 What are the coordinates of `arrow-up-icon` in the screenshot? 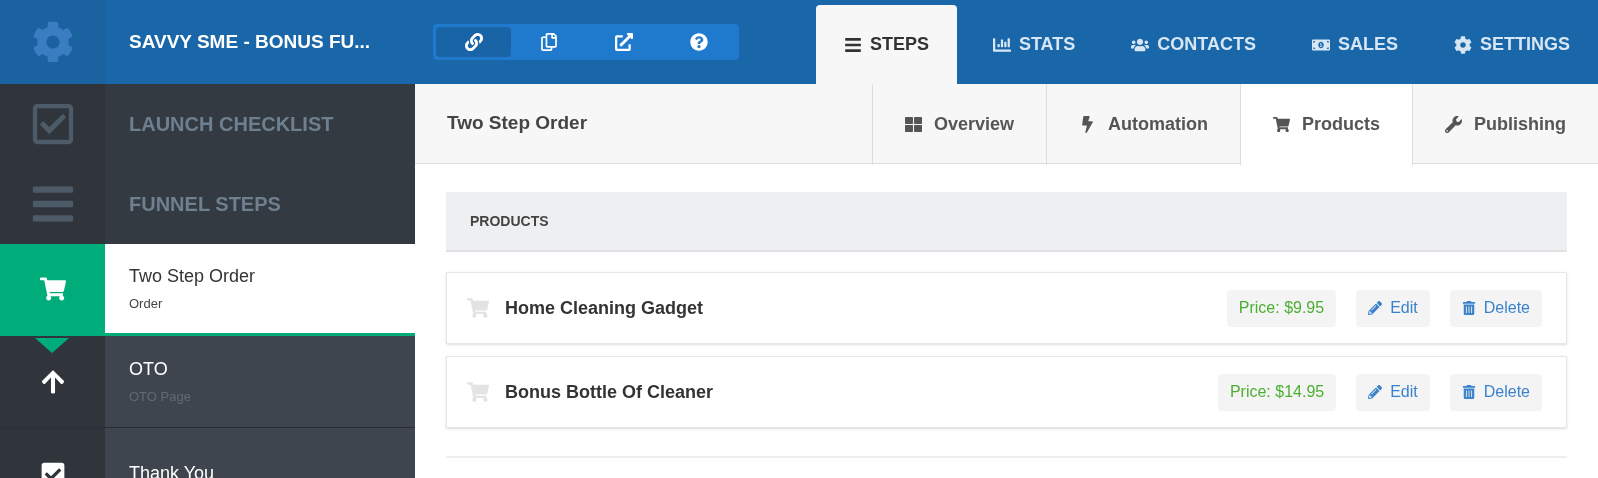 It's located at (52, 381).